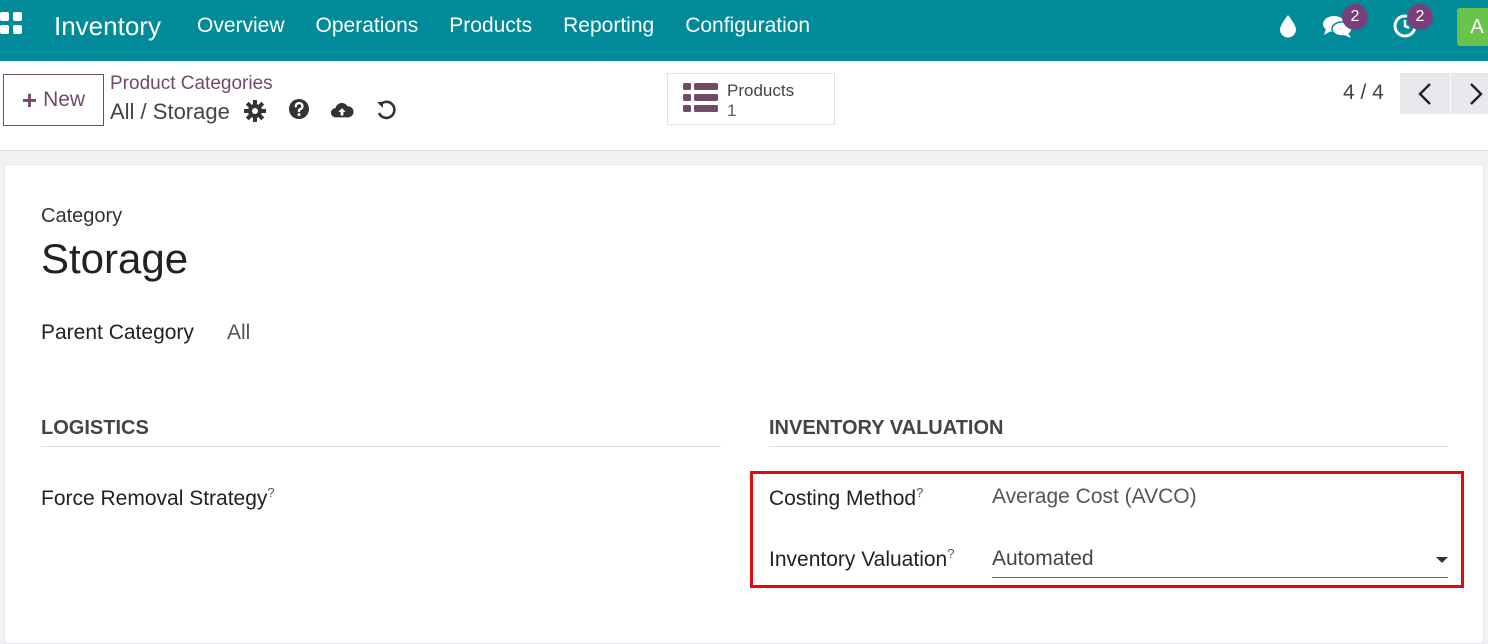 The image size is (1488, 644). Describe the element at coordinates (299, 109) in the screenshot. I see `help-icon` at that location.